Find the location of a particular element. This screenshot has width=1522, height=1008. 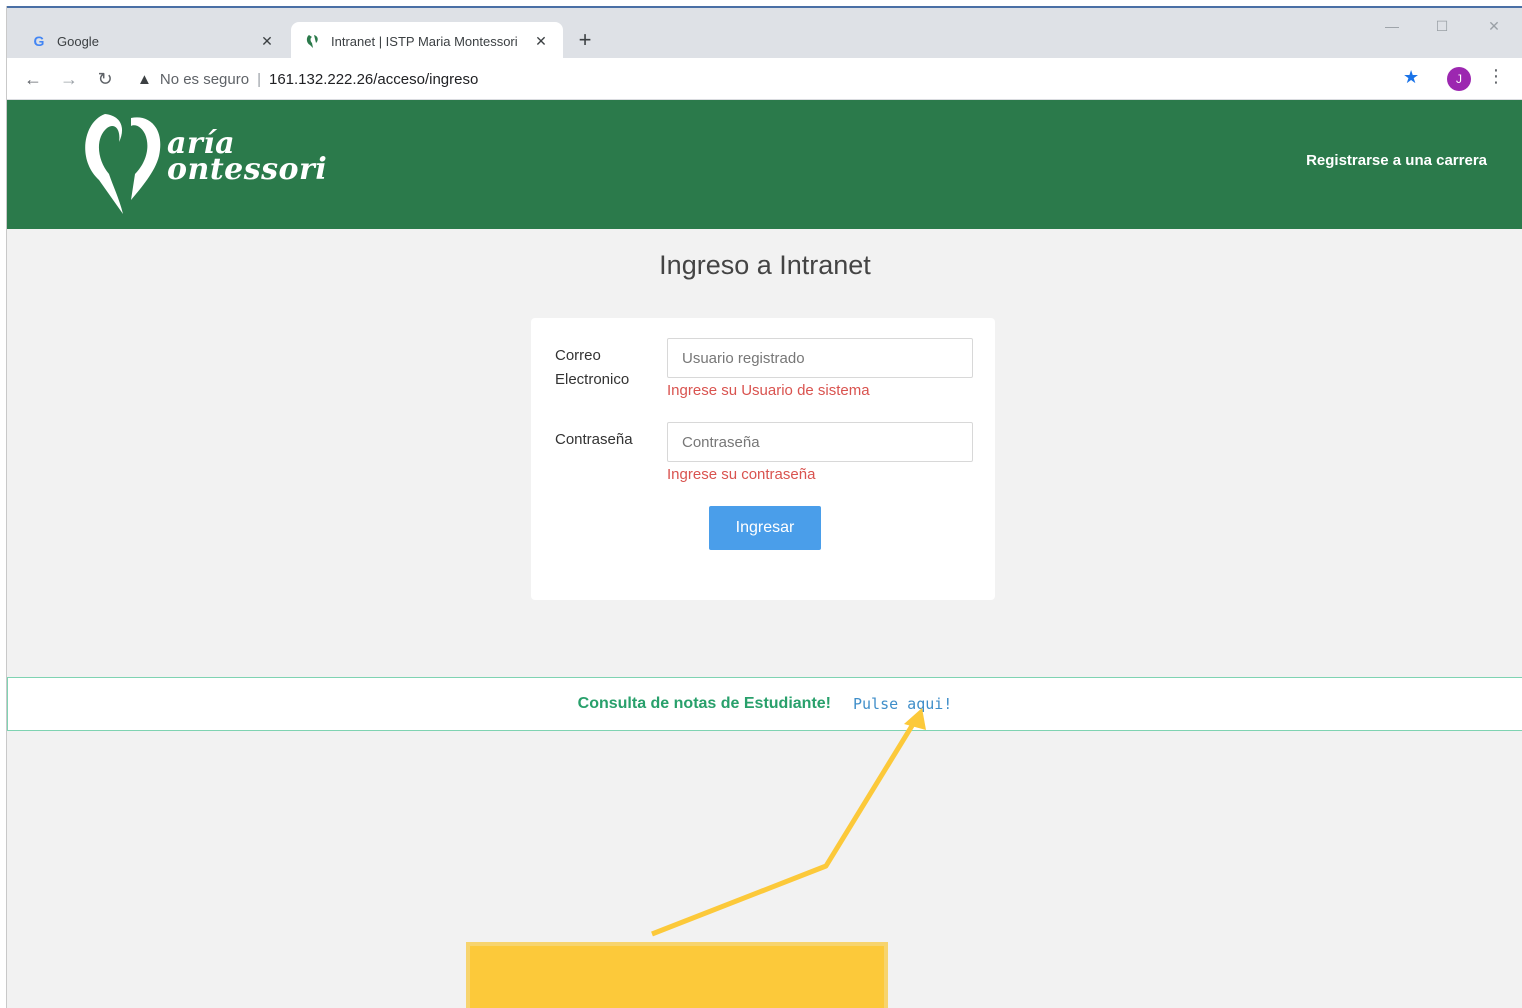

forward-icon: → is located at coordinates (69, 79).